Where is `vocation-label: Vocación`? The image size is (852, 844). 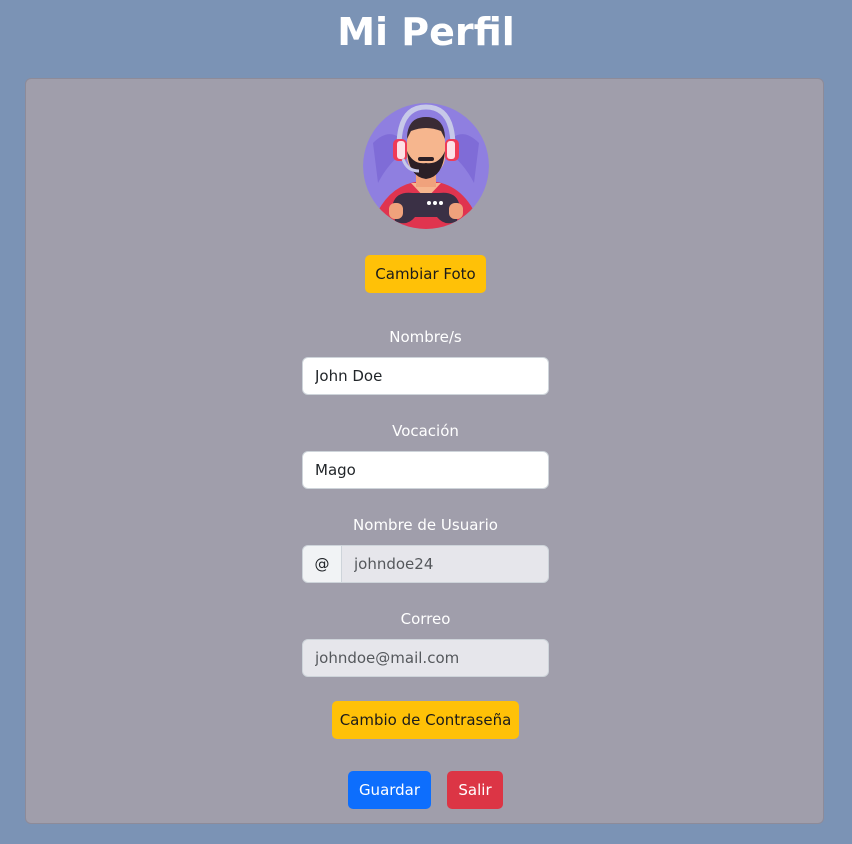
vocation-label: Vocación is located at coordinates (425, 431).